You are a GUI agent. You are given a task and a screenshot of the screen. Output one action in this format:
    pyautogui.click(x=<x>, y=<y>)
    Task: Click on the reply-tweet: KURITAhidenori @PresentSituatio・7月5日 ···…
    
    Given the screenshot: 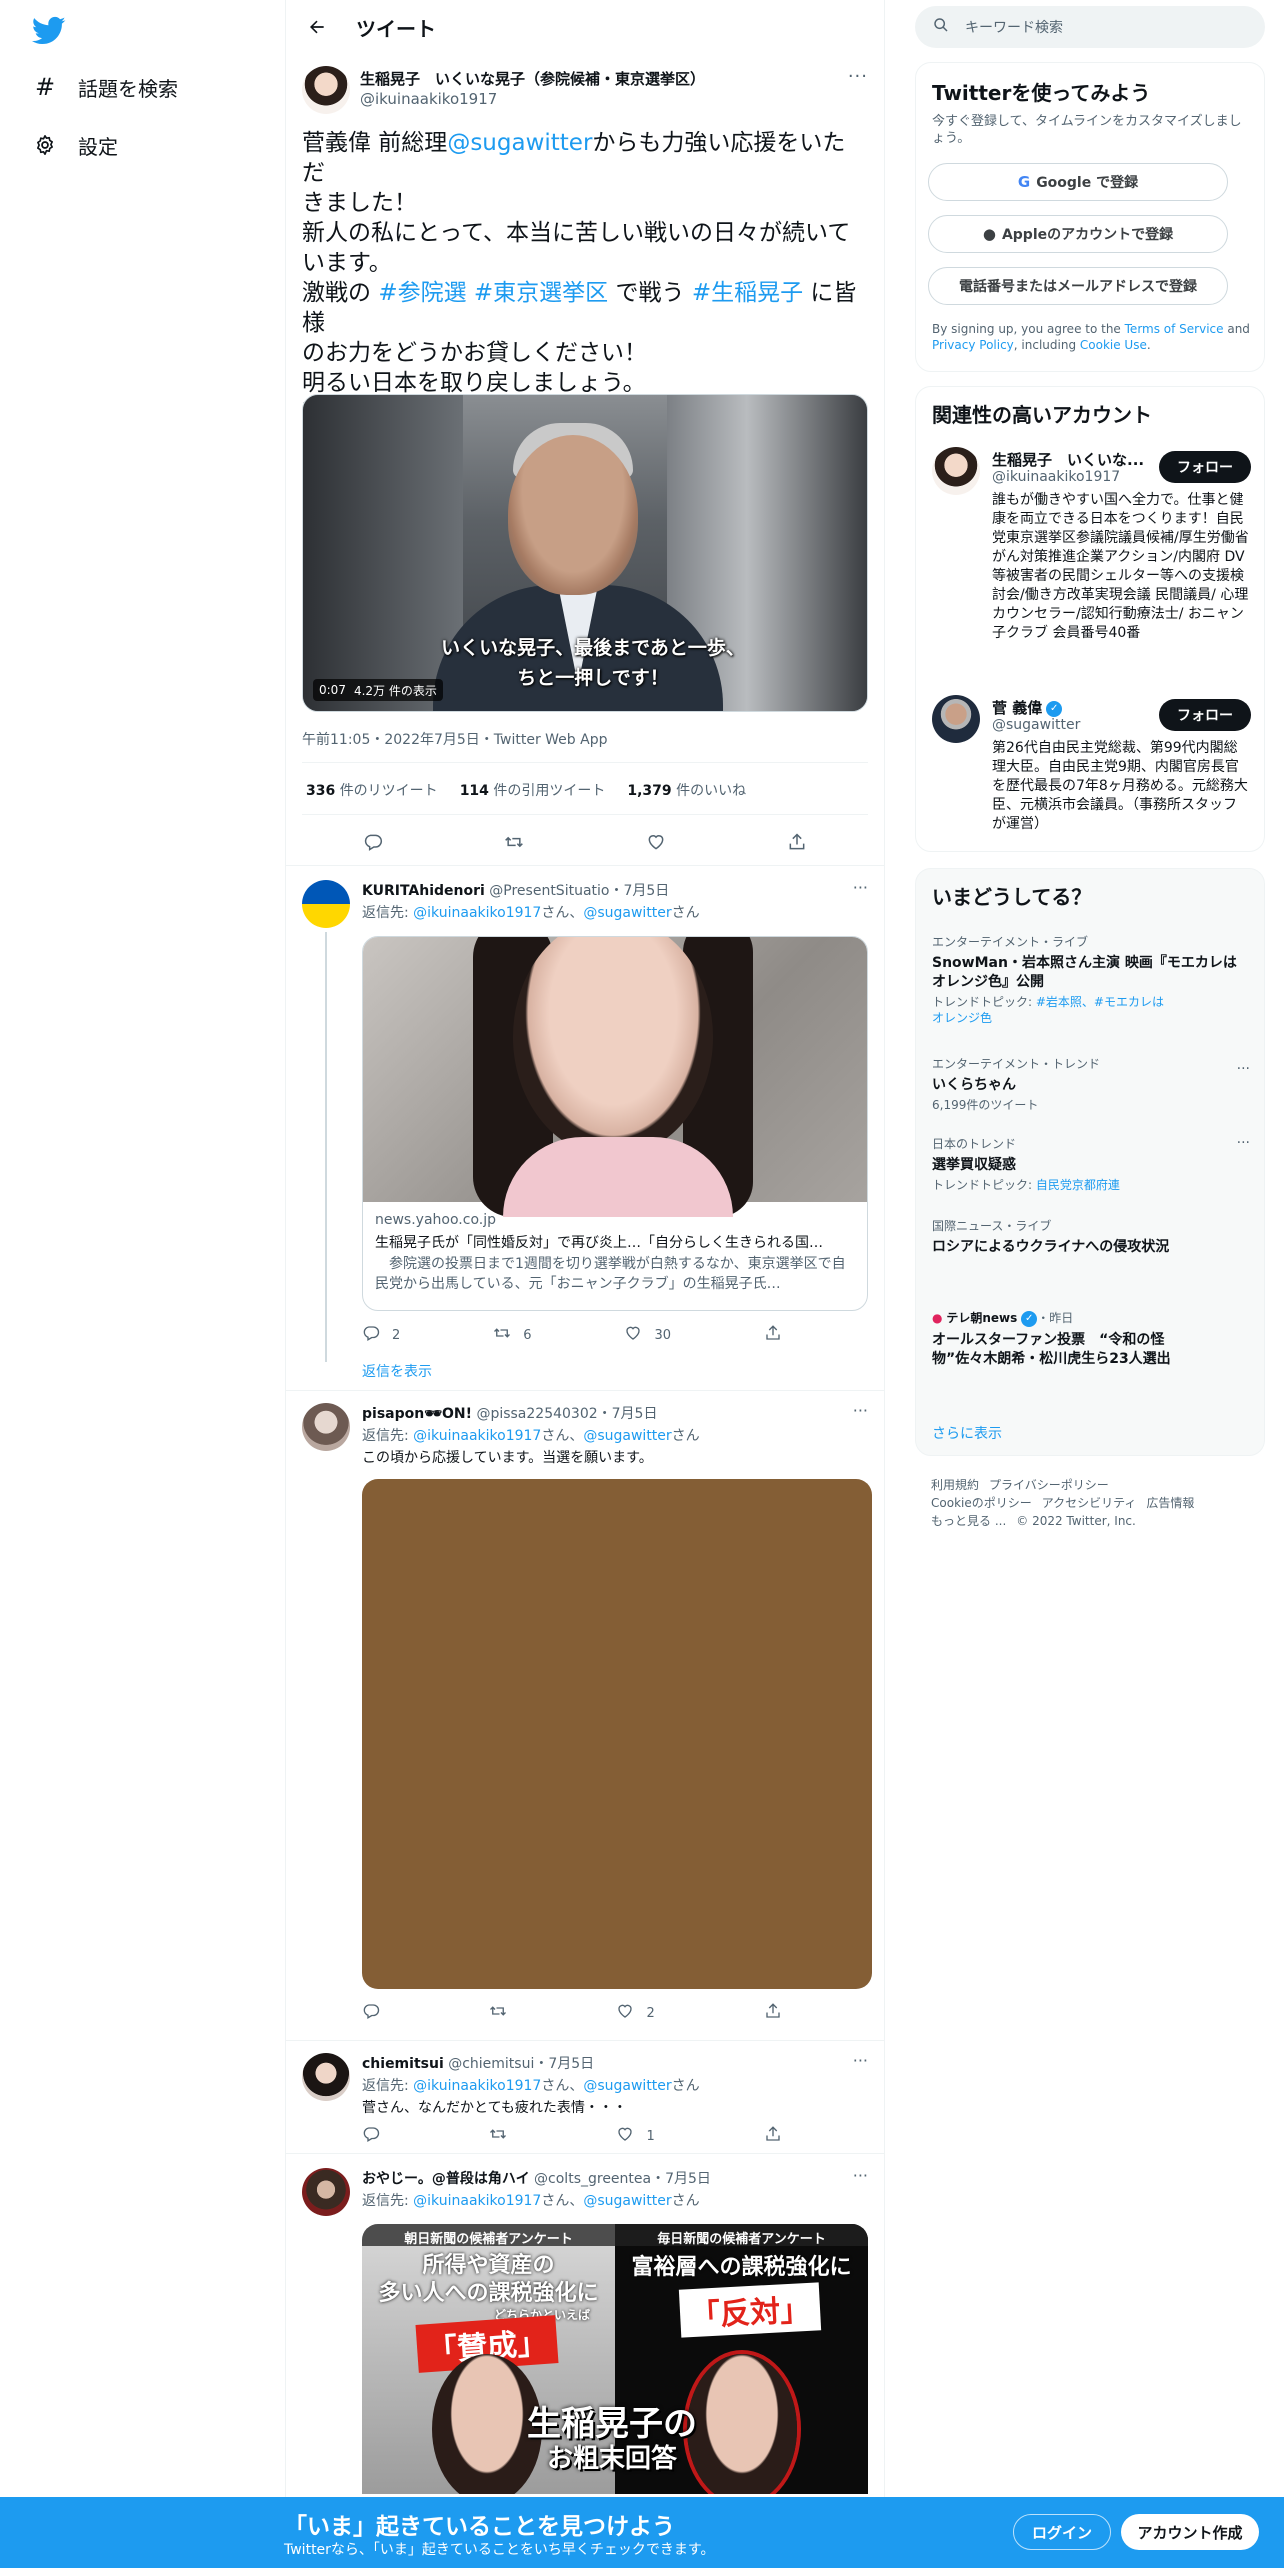 What is the action you would take?
    pyautogui.click(x=585, y=1127)
    